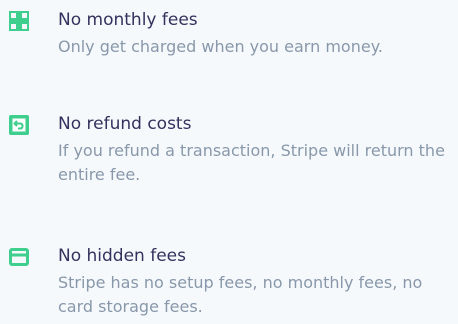 The image size is (458, 324). Describe the element at coordinates (220, 46) in the screenshot. I see `feature-description: Only get charged when you earn money.` at that location.